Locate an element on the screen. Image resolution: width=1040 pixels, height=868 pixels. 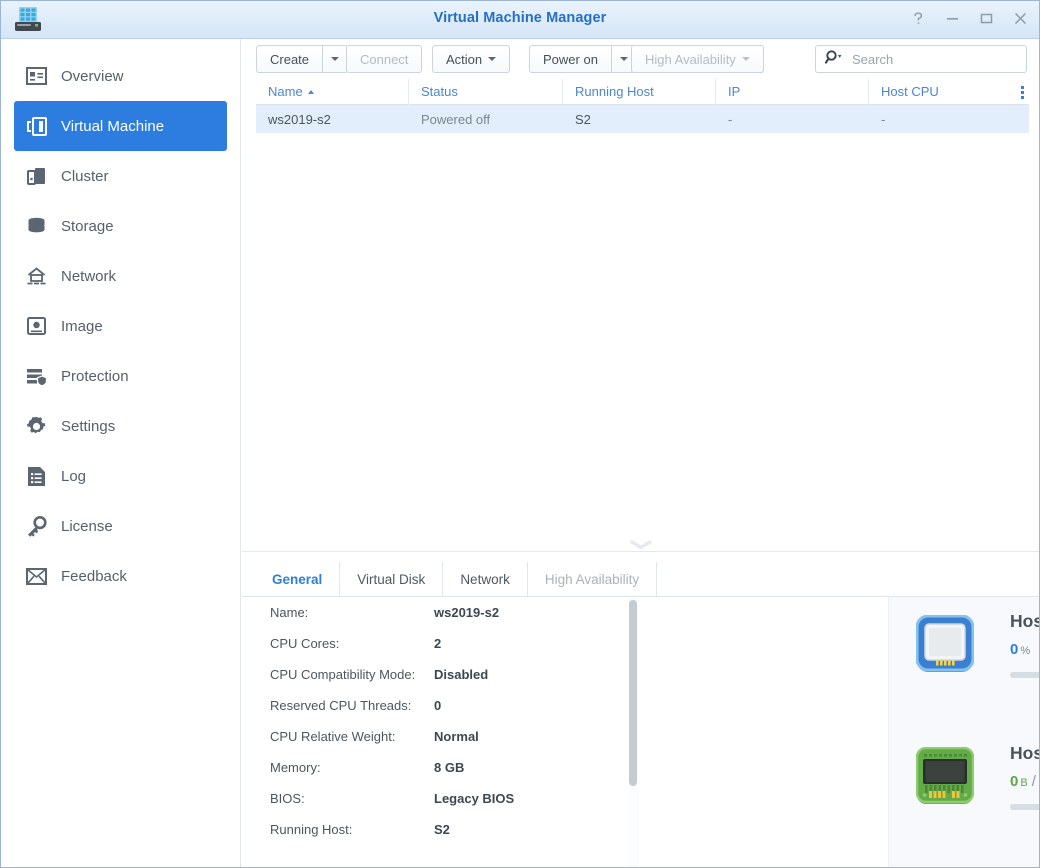
minimize-button is located at coordinates (952, 18).